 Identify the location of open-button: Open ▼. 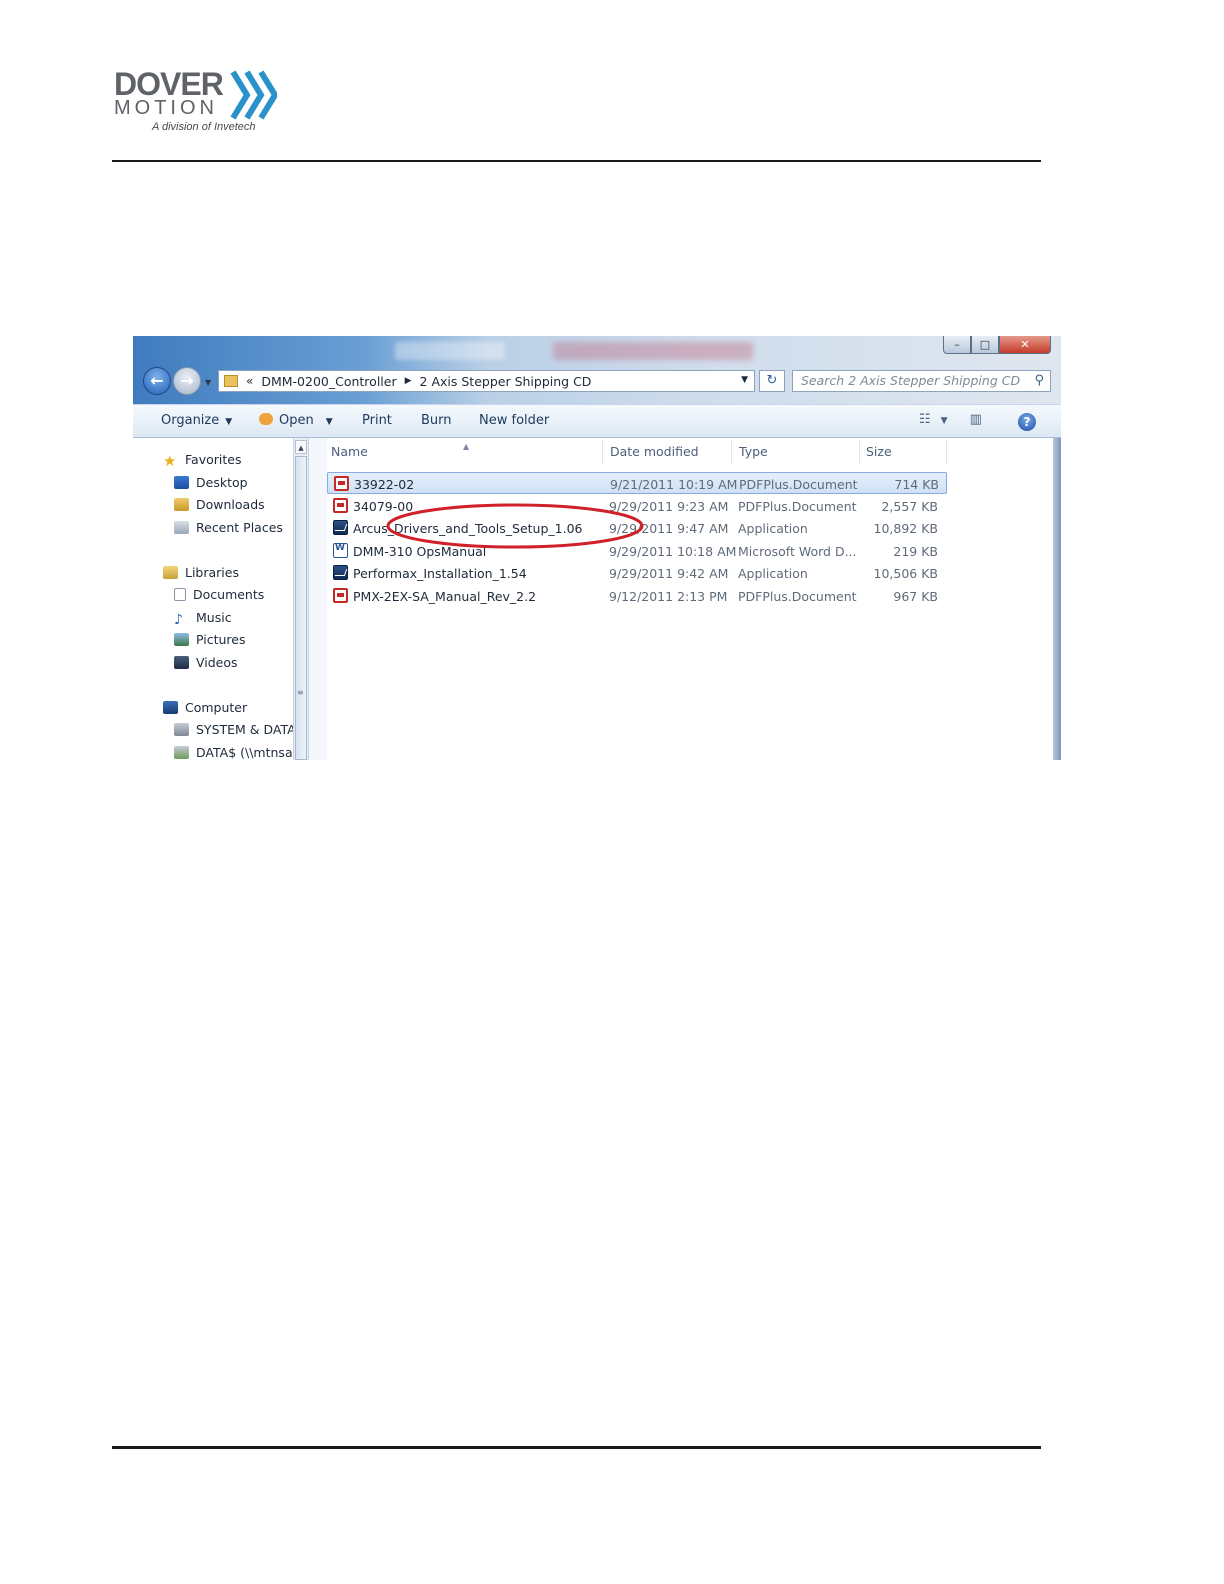
(296, 420).